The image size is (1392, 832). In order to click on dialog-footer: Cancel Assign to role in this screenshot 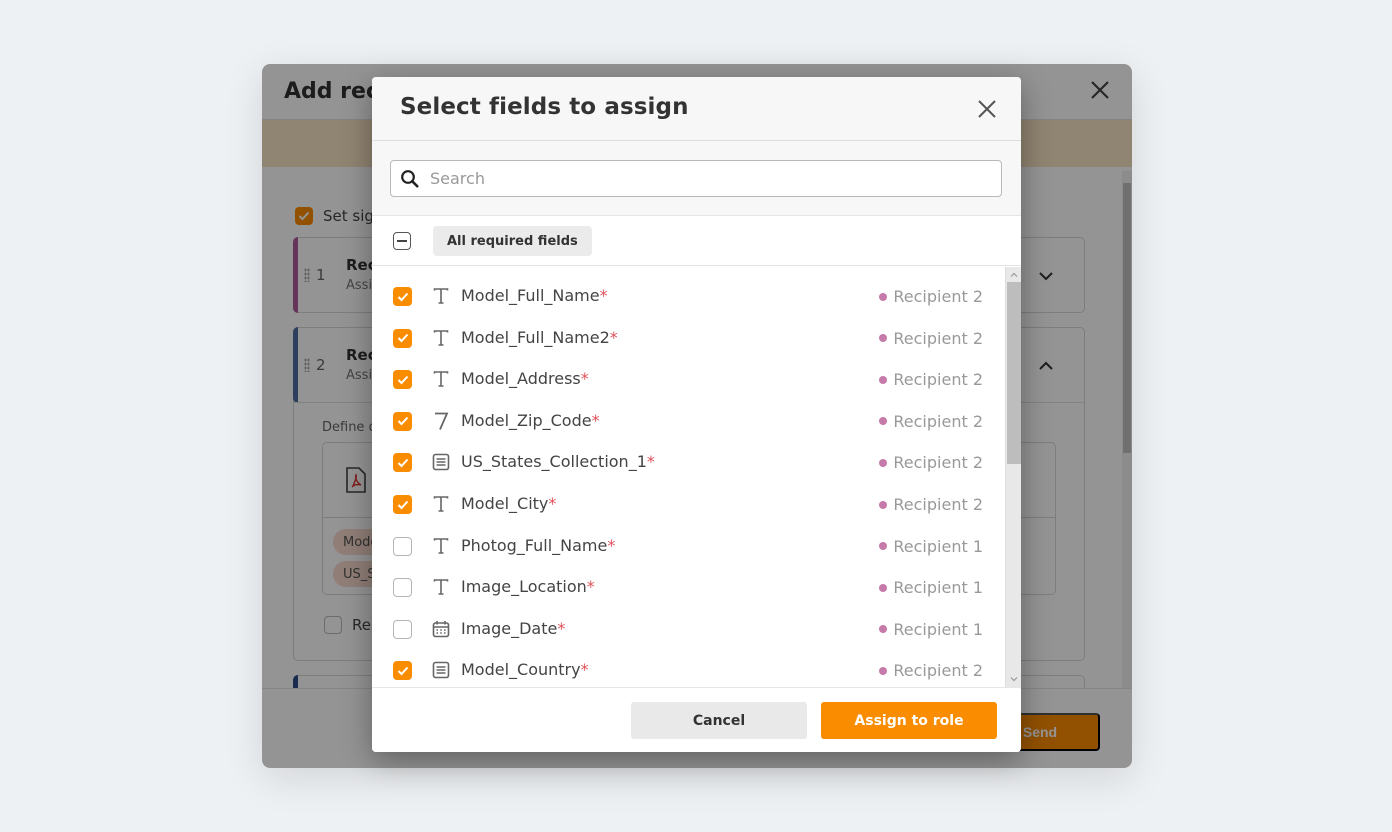, I will do `click(696, 719)`.